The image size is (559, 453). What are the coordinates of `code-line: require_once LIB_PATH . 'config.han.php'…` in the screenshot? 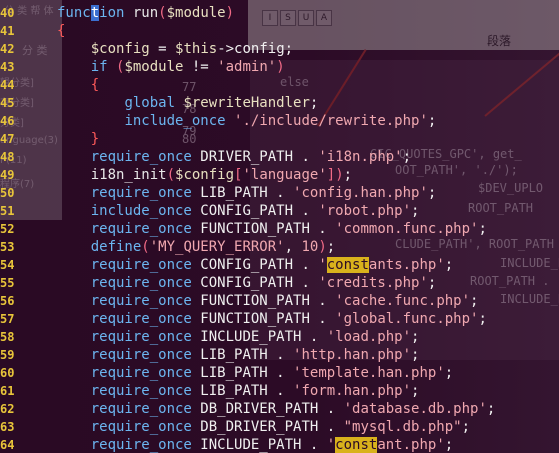 It's located at (247, 193).